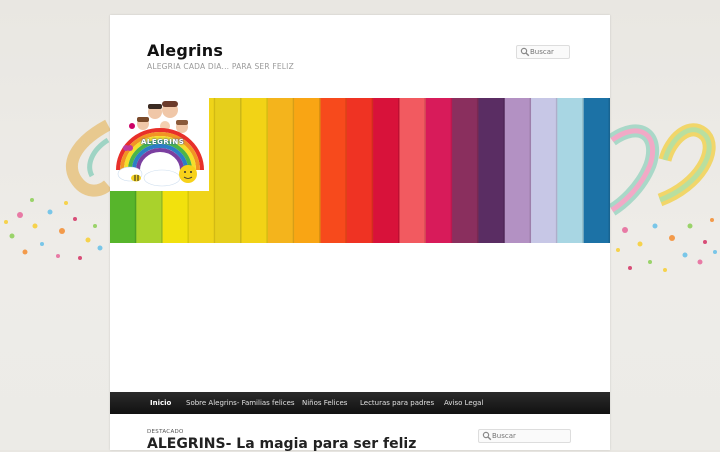  I want to click on header-search, so click(543, 52).